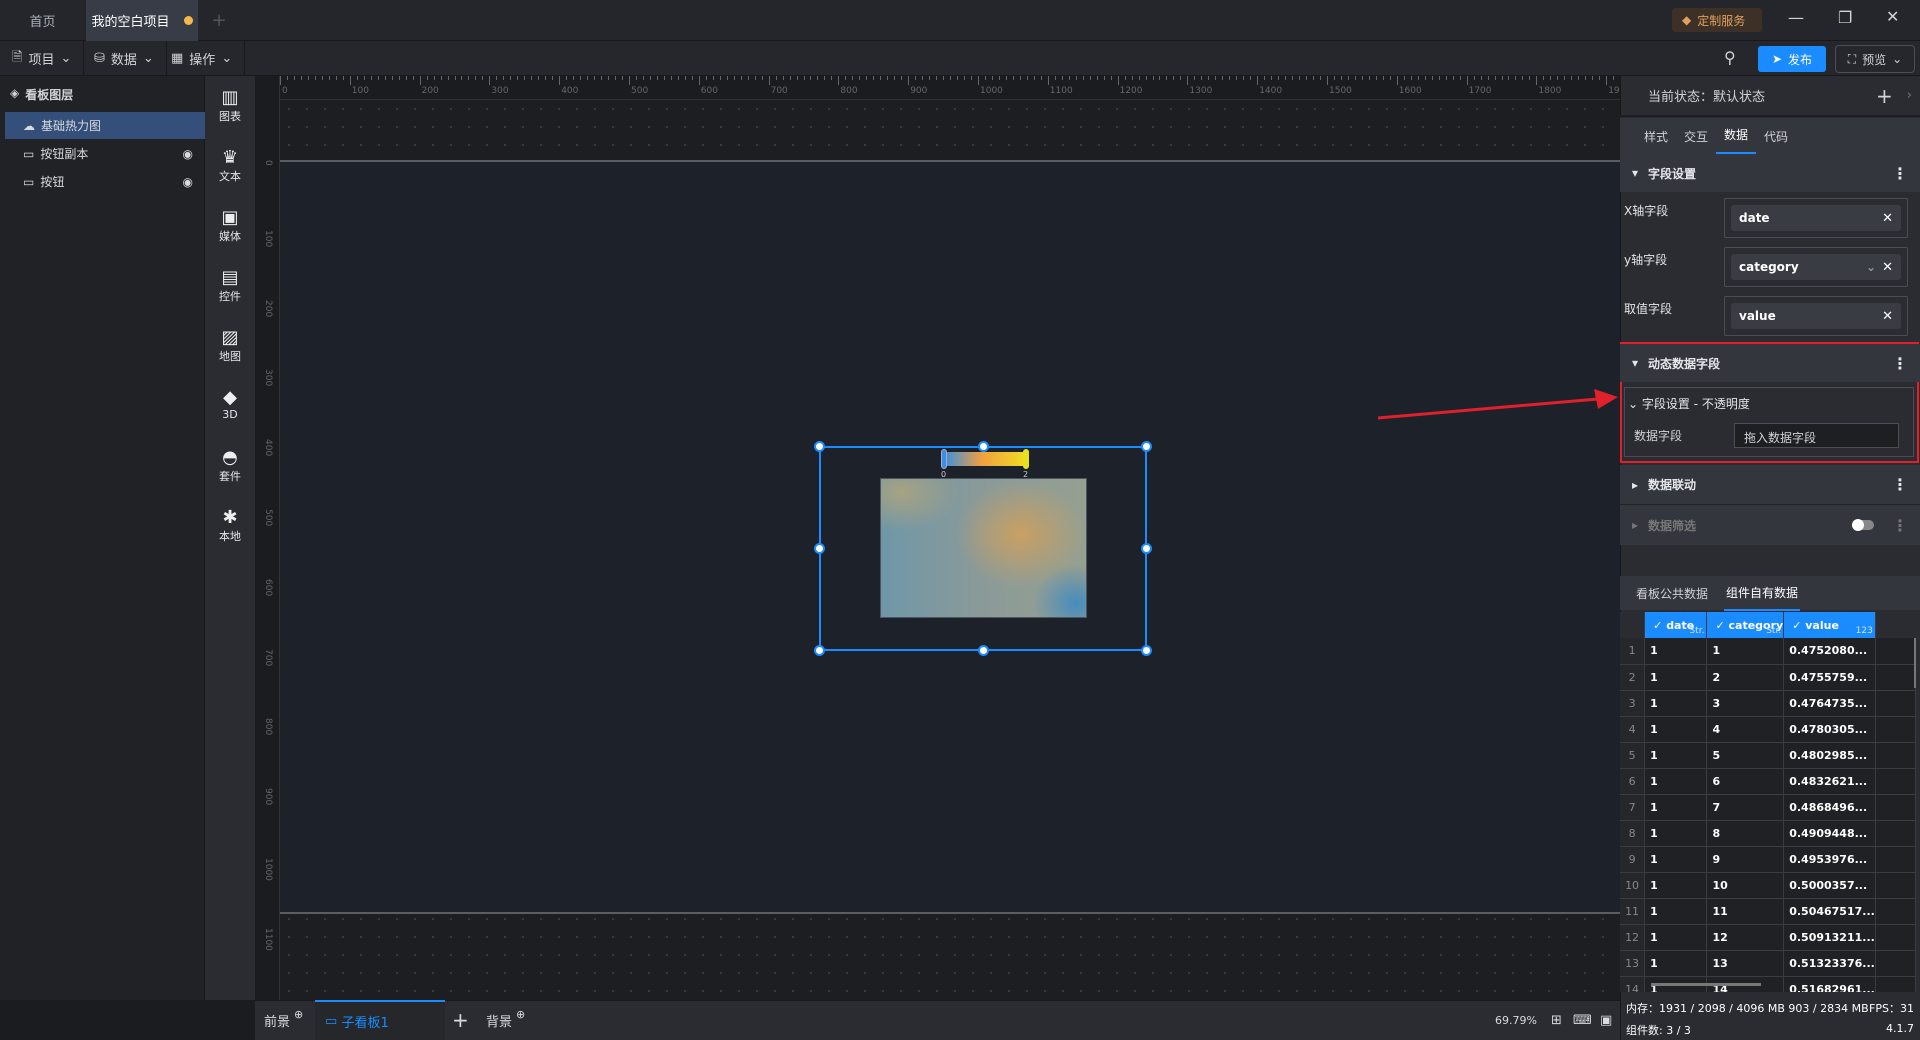 The image size is (1920, 1040). I want to click on field-box: value ✕, so click(1816, 316).